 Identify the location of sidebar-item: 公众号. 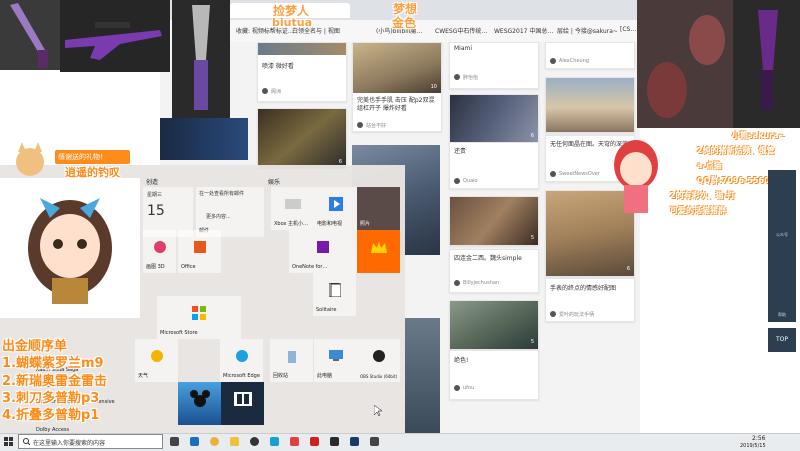
(782, 235).